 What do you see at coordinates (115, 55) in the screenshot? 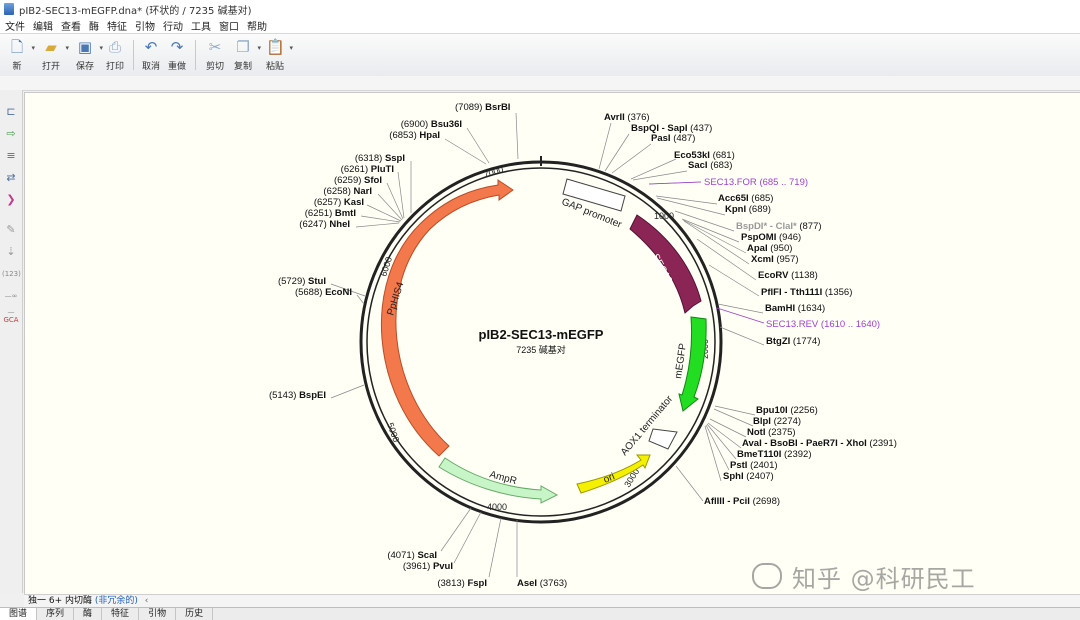
I see `print-button: ⎙ 打印` at bounding box center [115, 55].